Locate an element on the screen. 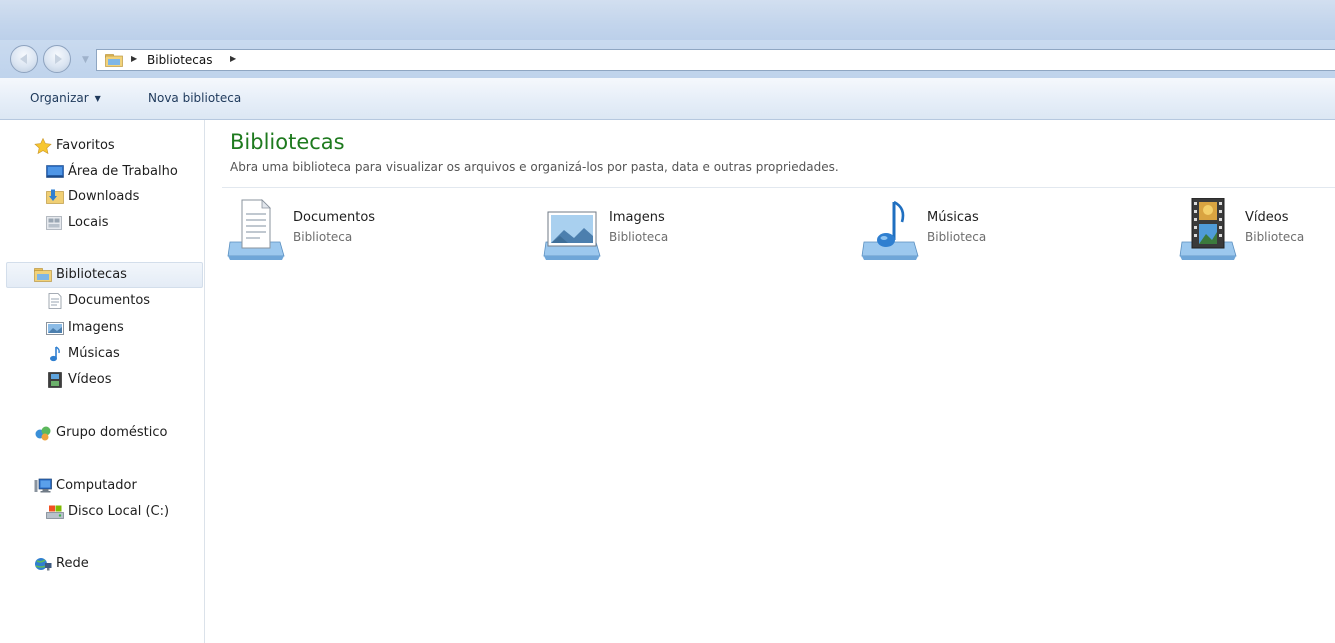 The height and width of the screenshot is (643, 1335). picture-icon is located at coordinates (55, 328).